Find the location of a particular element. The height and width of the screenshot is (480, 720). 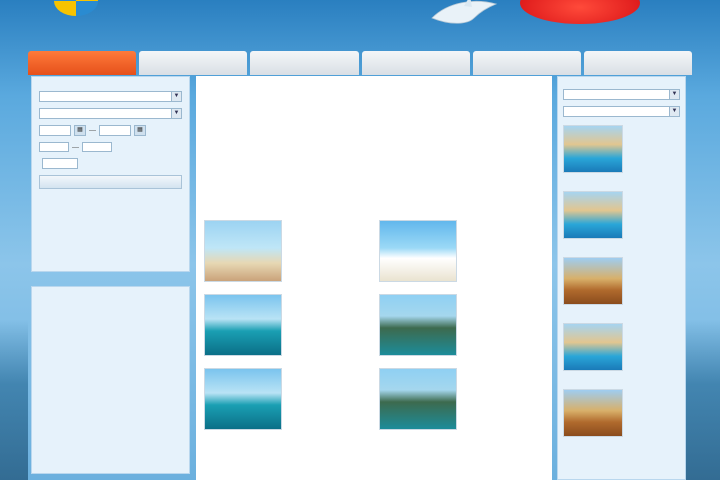

search-button is located at coordinates (110, 182).